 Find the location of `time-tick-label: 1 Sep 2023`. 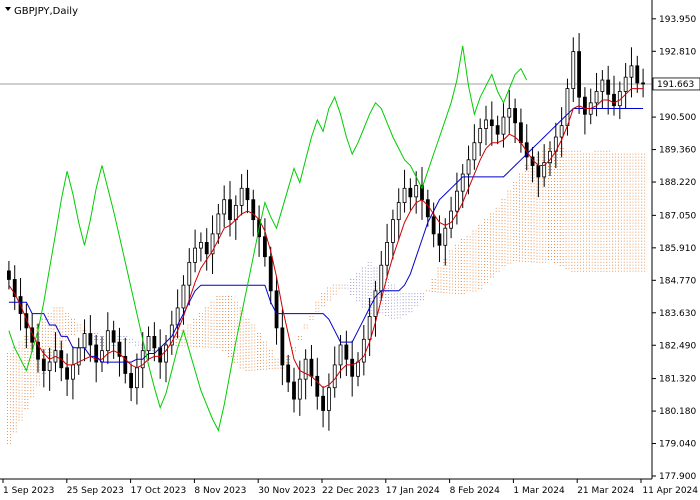

time-tick-label: 1 Sep 2023 is located at coordinates (28, 491).